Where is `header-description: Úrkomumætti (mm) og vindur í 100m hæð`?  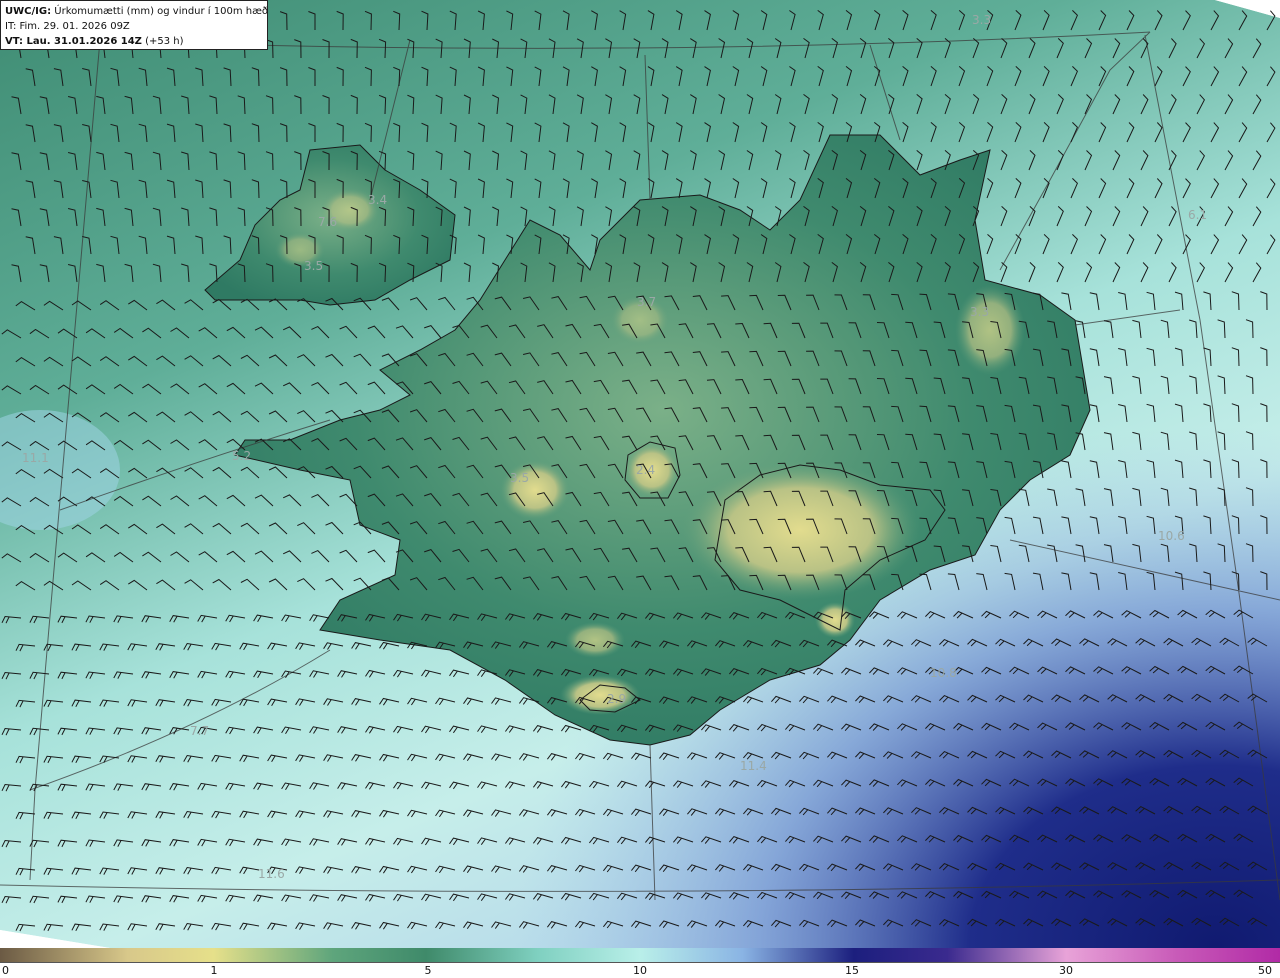 header-description: Úrkomumætti (mm) og vindur í 100m hæð is located at coordinates (160, 11).